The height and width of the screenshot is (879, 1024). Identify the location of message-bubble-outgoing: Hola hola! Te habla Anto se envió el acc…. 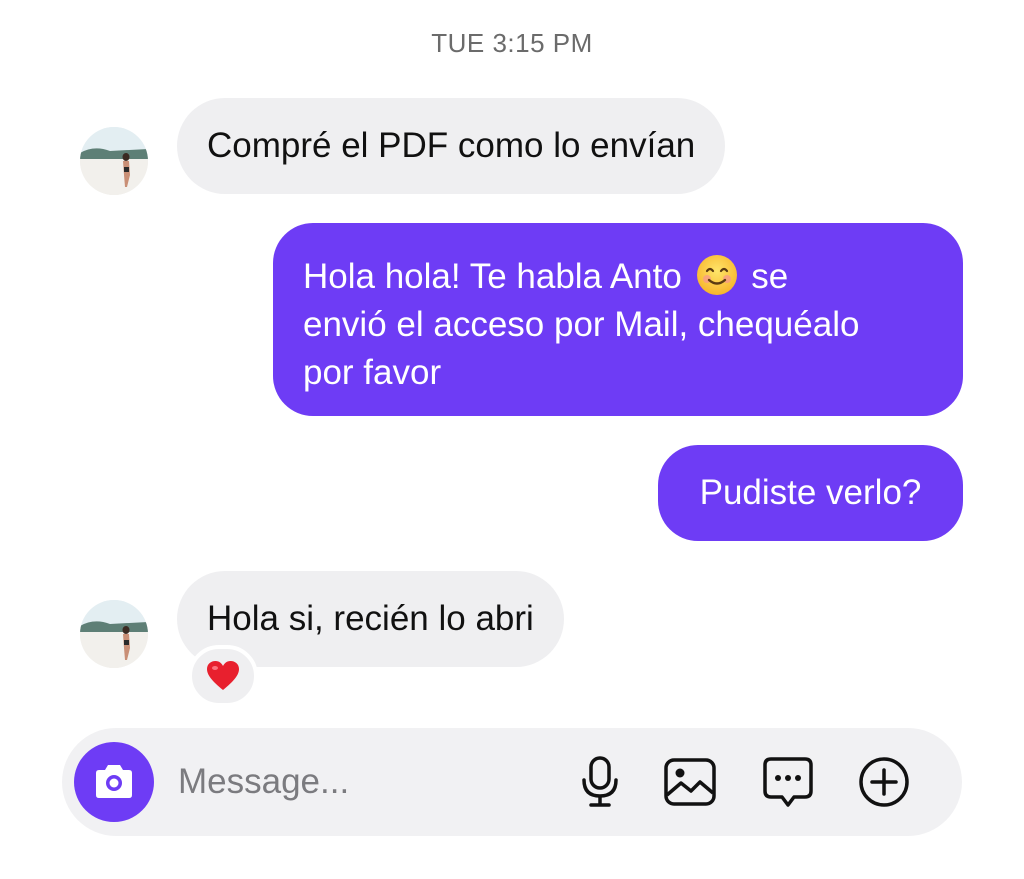
(618, 319).